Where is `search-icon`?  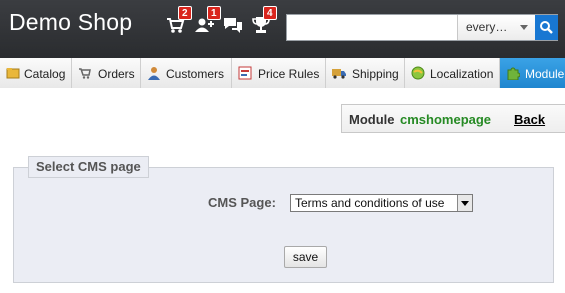 search-icon is located at coordinates (546, 27).